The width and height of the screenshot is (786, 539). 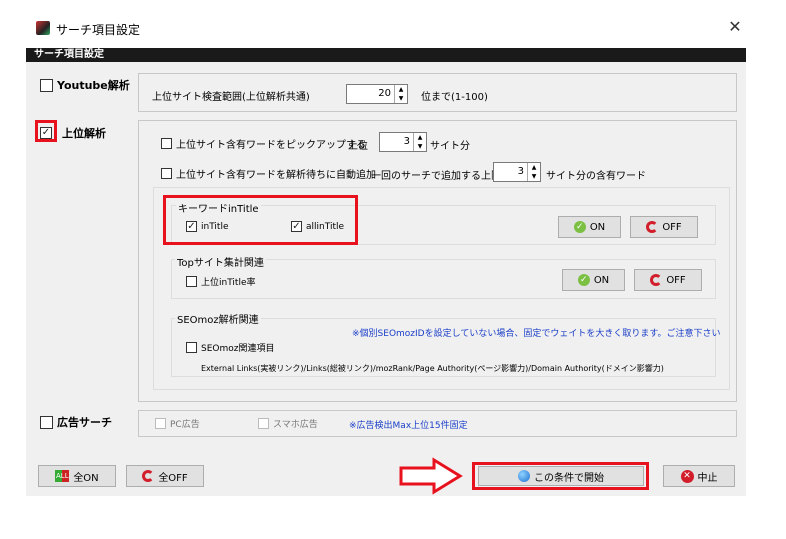 I want to click on start-label: この条件で開始, so click(x=569, y=478).